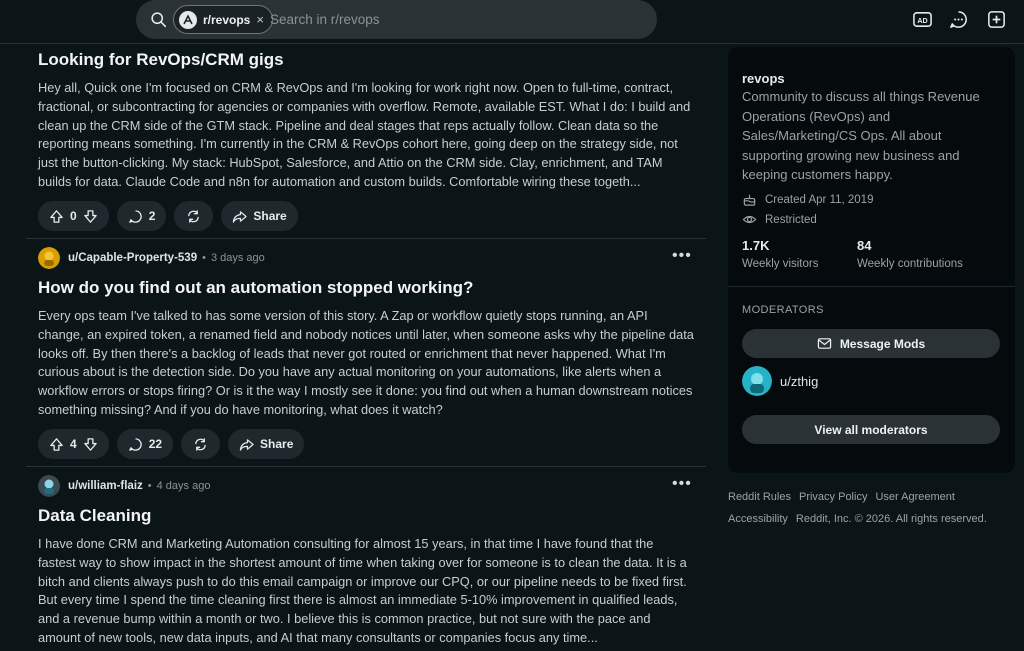 This screenshot has height=651, width=1024. I want to click on post-meta: u/Capable-Property-539 • 3 days ago, so click(151, 258).